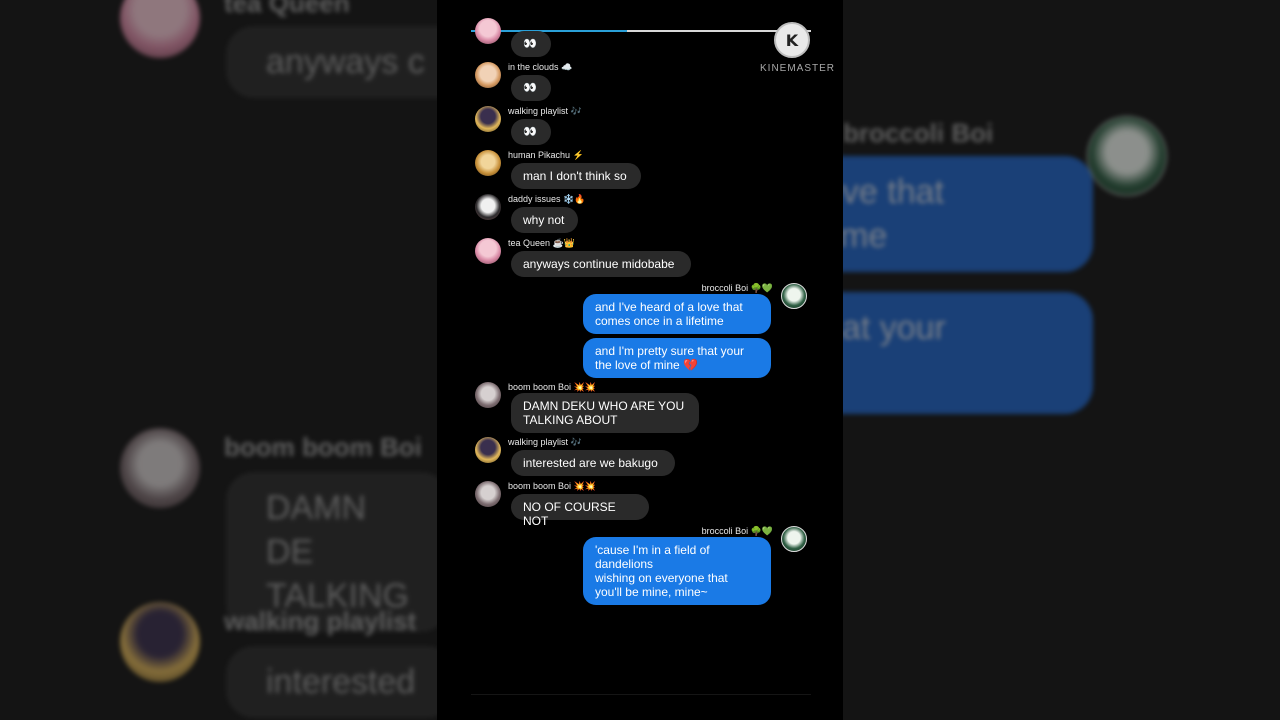 The width and height of the screenshot is (1280, 720). I want to click on username: tea Queen ☕👑, so click(541, 243).